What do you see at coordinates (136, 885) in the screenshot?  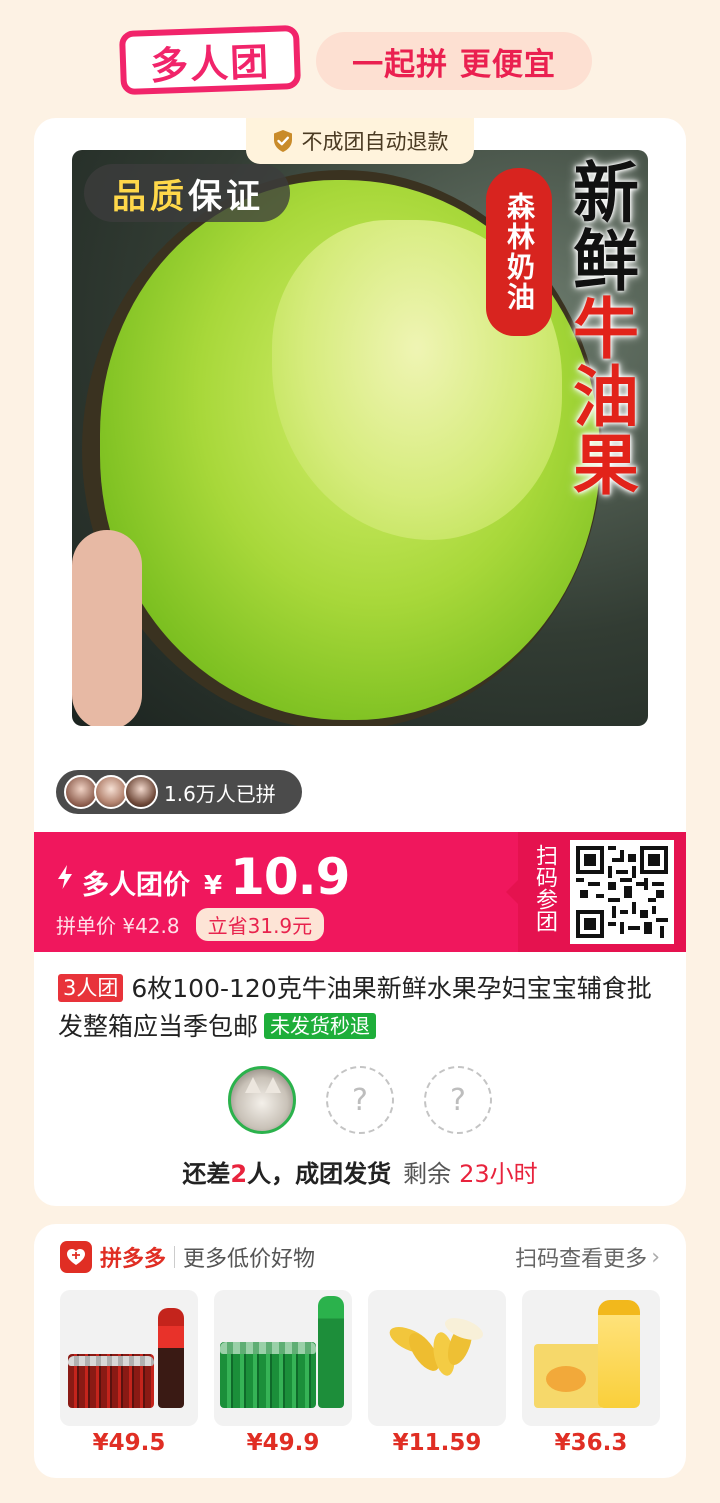 I see `group-price-label: 多人团价` at bounding box center [136, 885].